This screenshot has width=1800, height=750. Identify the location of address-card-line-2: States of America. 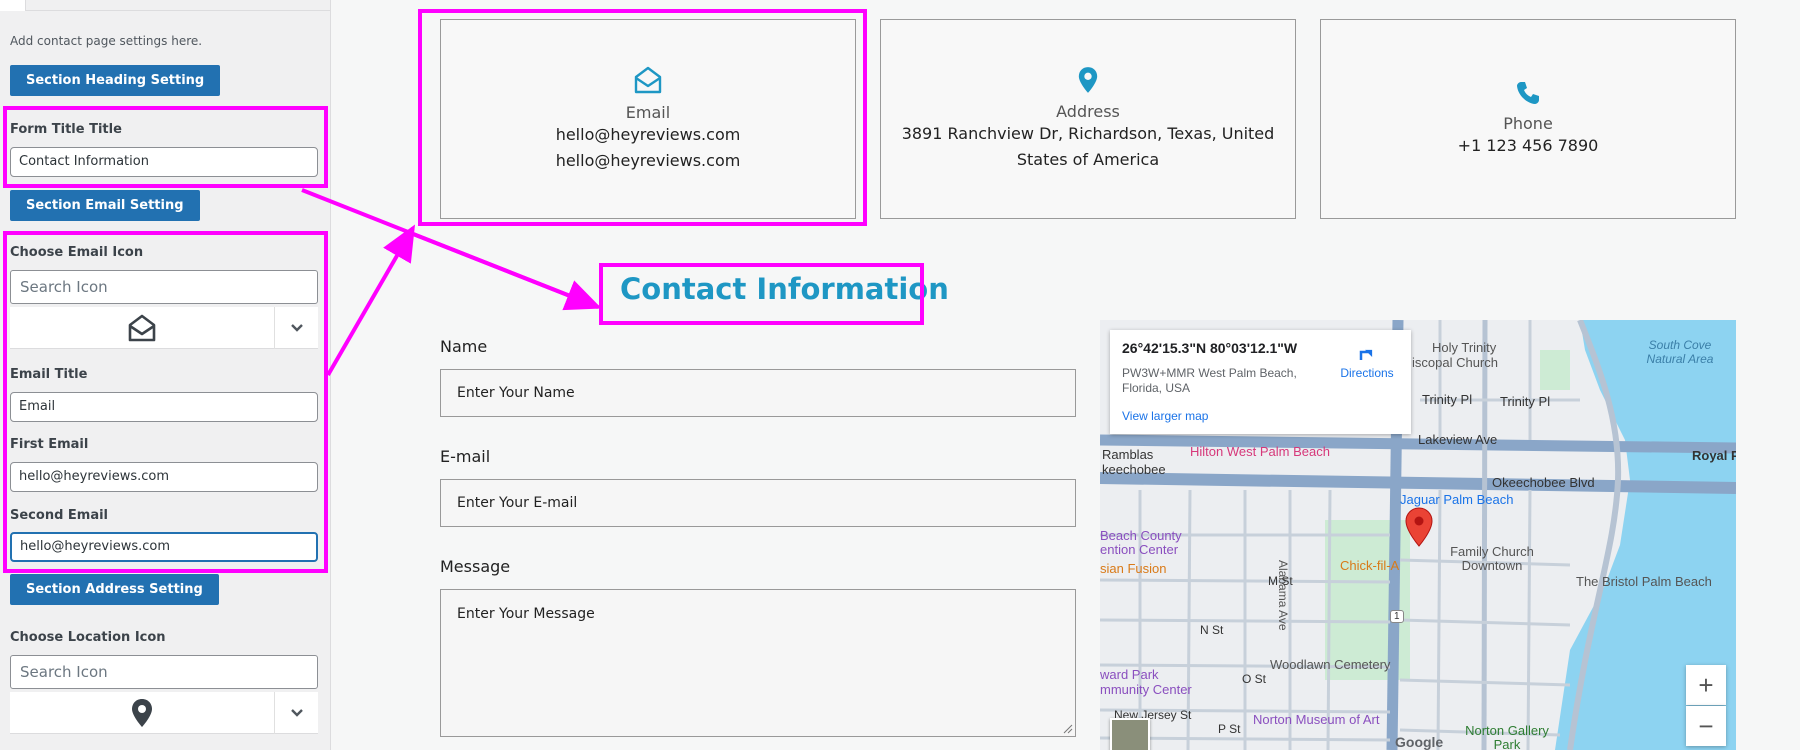
(1088, 159).